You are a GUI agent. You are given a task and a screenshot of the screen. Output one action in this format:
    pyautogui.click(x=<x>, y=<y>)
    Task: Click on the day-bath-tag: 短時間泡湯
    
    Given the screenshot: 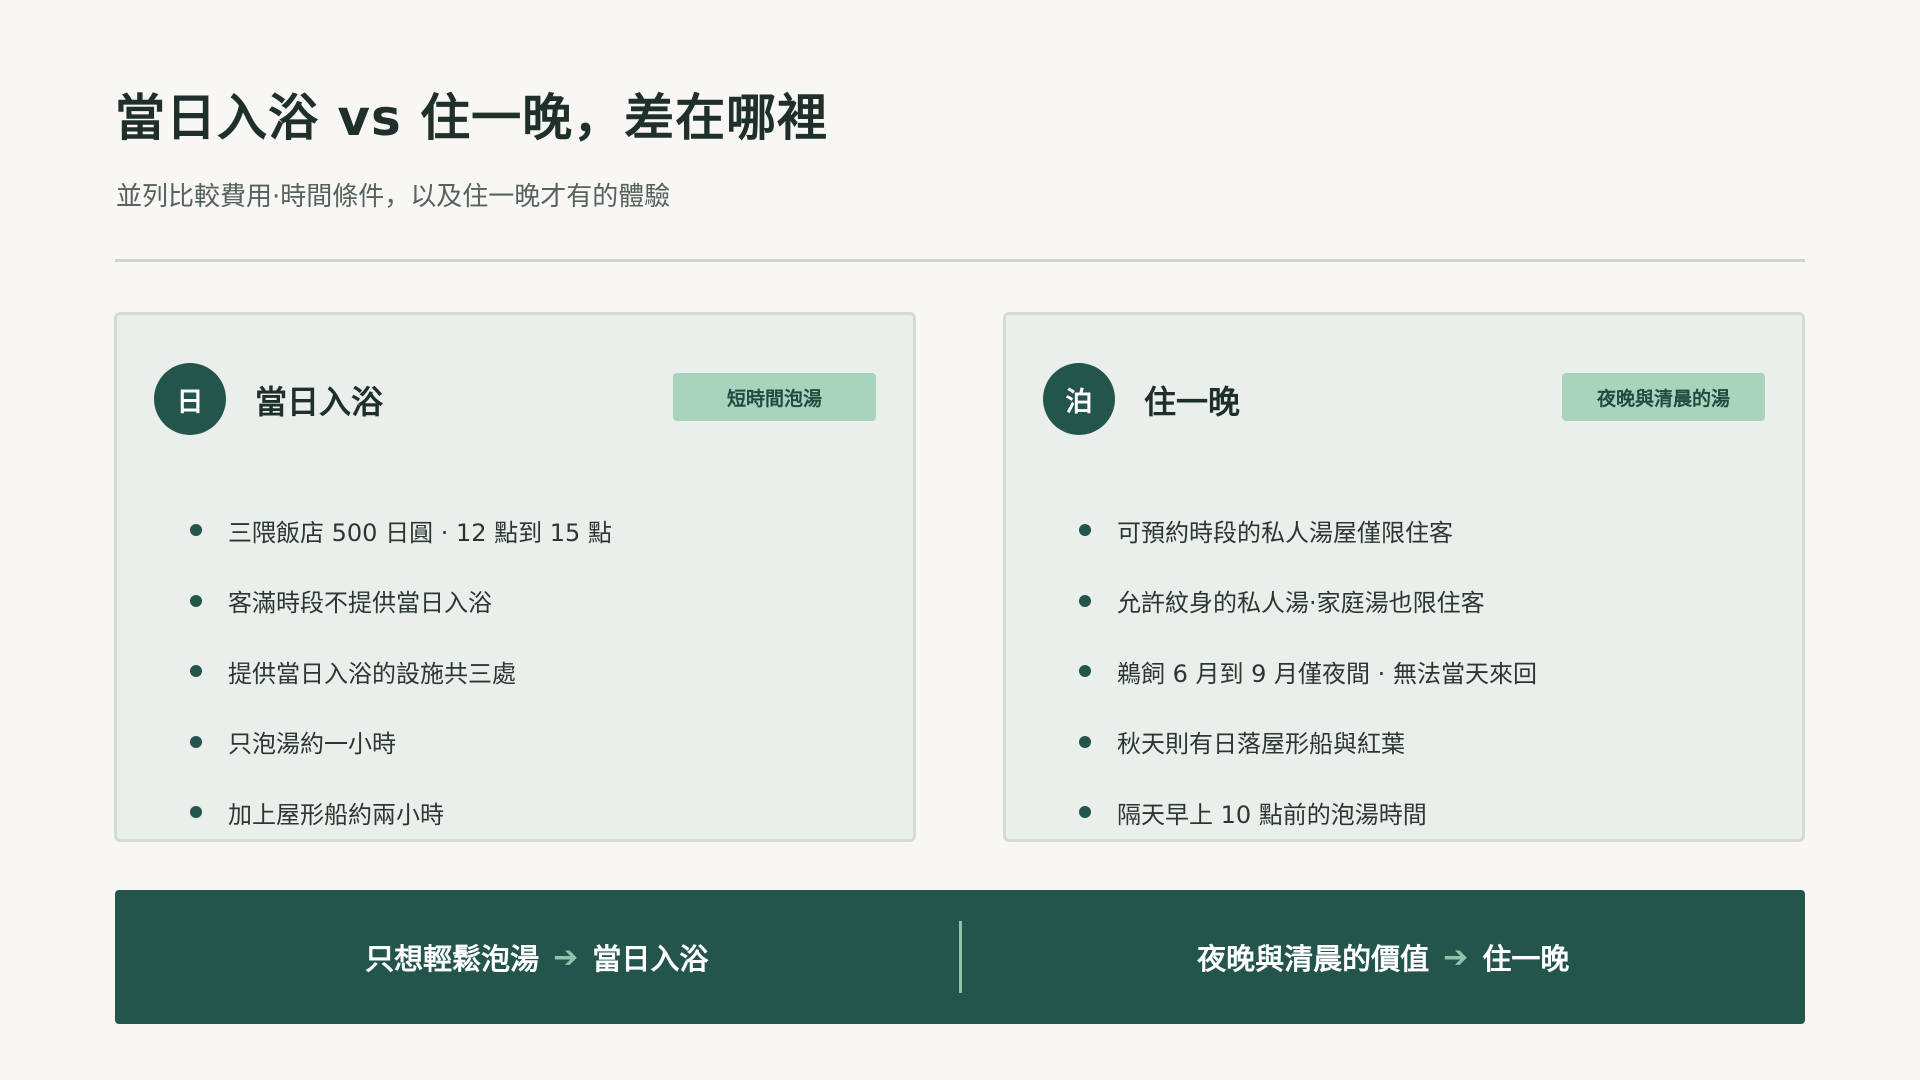 What is the action you would take?
    pyautogui.click(x=774, y=397)
    